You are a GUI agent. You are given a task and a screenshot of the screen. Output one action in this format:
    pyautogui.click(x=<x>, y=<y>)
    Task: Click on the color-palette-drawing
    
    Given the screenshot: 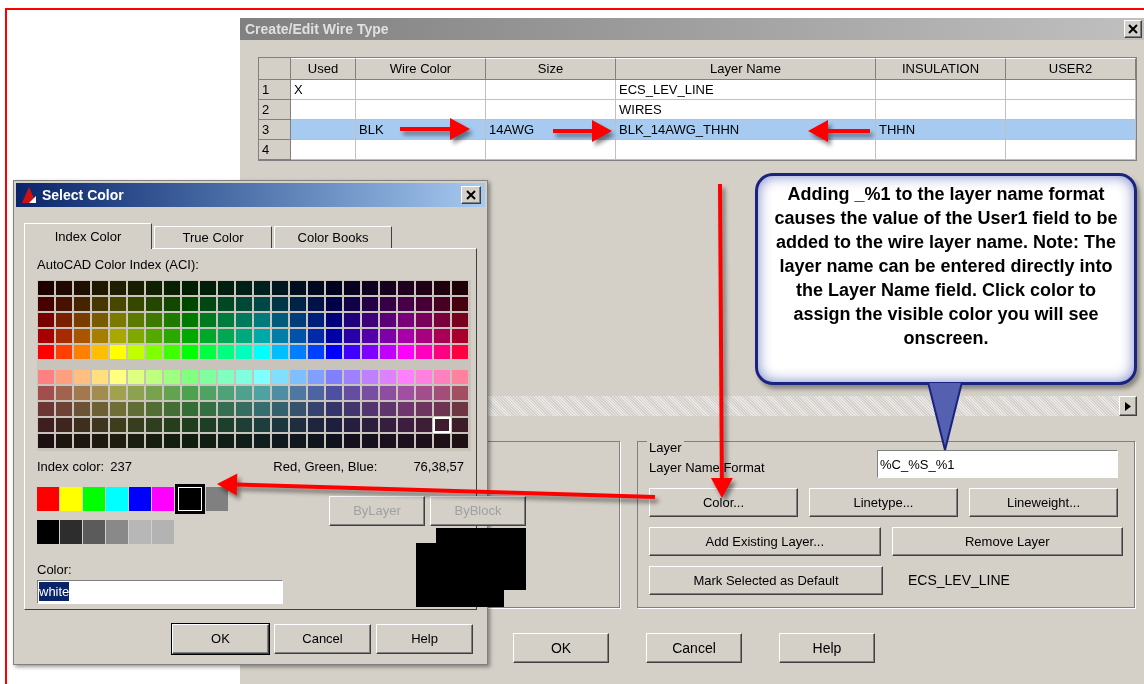 What is the action you would take?
    pyautogui.click(x=254, y=365)
    